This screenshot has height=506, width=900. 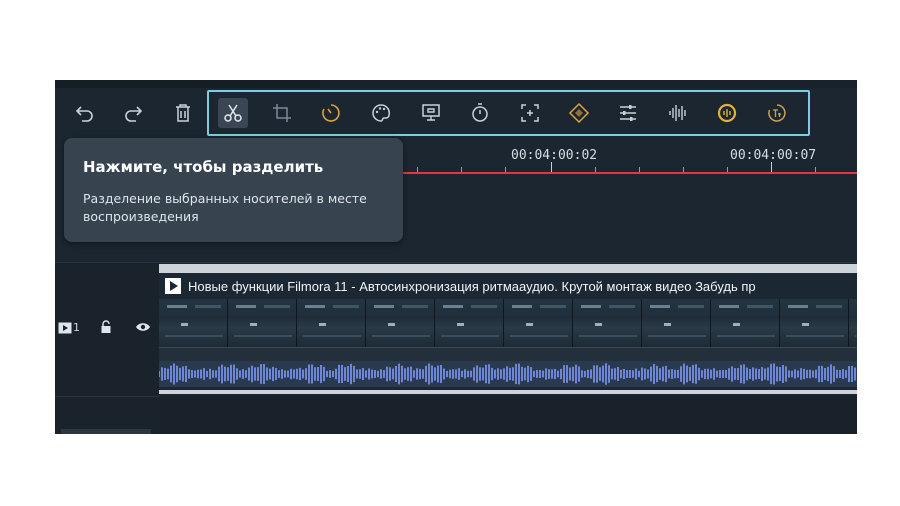 I want to click on audio-beat-button, so click(x=678, y=113).